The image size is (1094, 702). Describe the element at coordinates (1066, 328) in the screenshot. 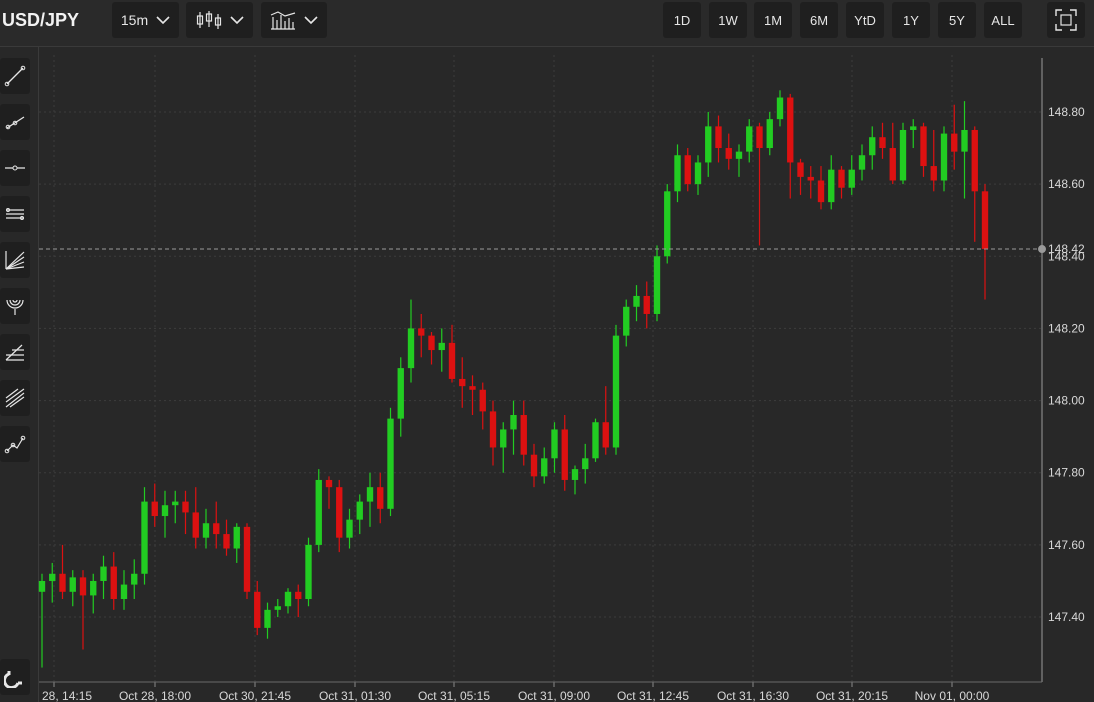

I see `y-tick-label: 148.20` at that location.